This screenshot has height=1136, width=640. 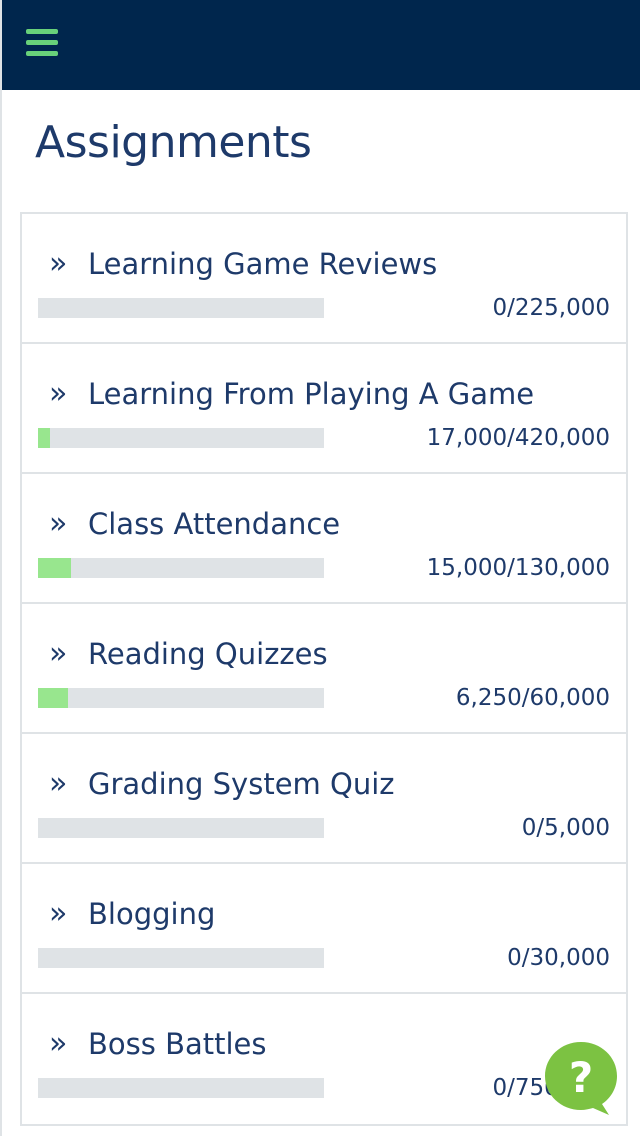 I want to click on assignment-row: » Grading System Quiz 0/5,000, so click(x=324, y=799).